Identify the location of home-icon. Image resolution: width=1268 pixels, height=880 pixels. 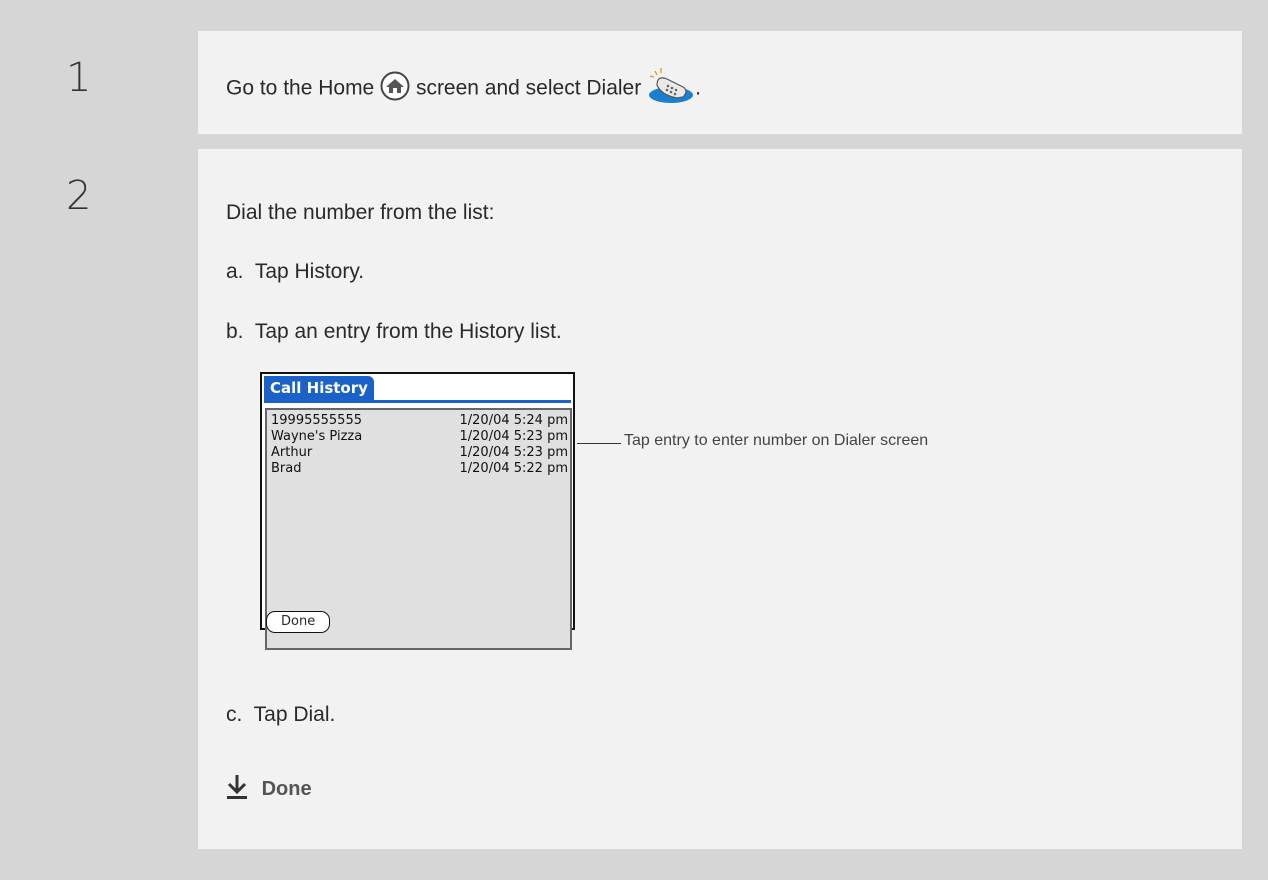
(395, 89).